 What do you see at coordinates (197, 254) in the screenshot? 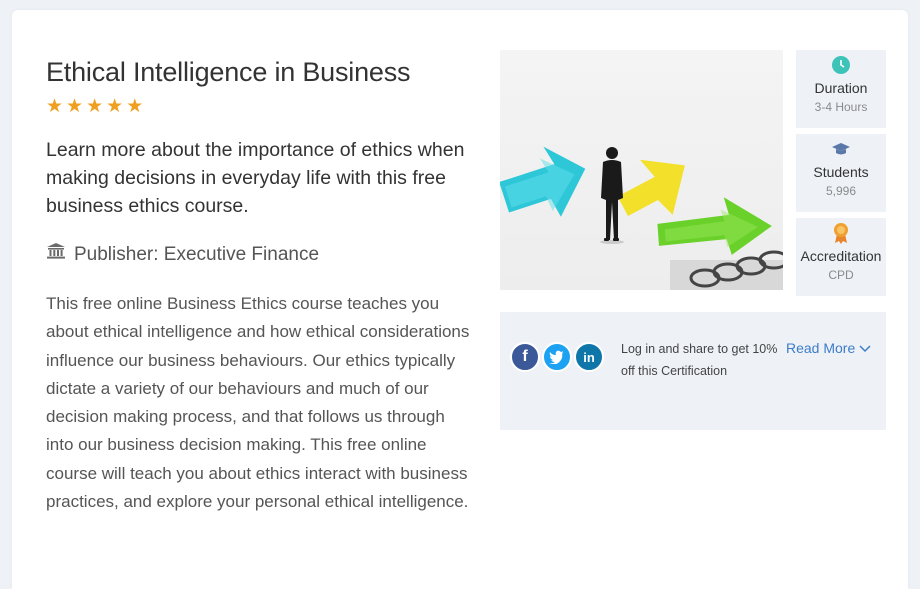
I see `publisher-name: Publisher: Executive Finance` at bounding box center [197, 254].